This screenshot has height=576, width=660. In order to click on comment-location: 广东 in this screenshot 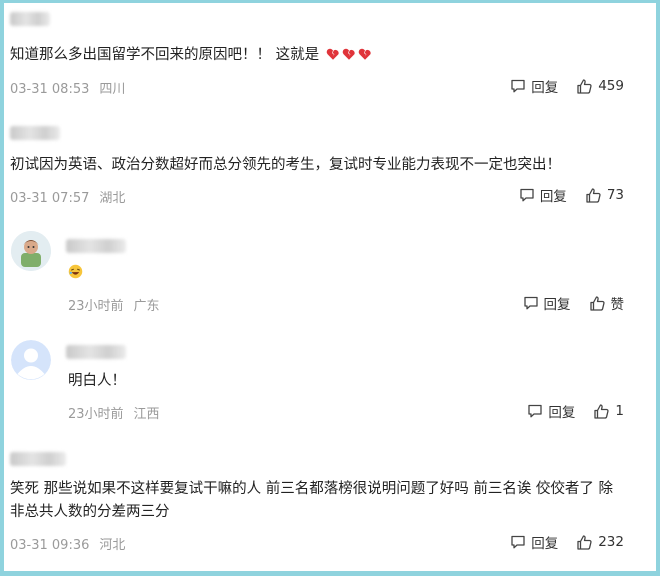, I will do `click(146, 306)`.